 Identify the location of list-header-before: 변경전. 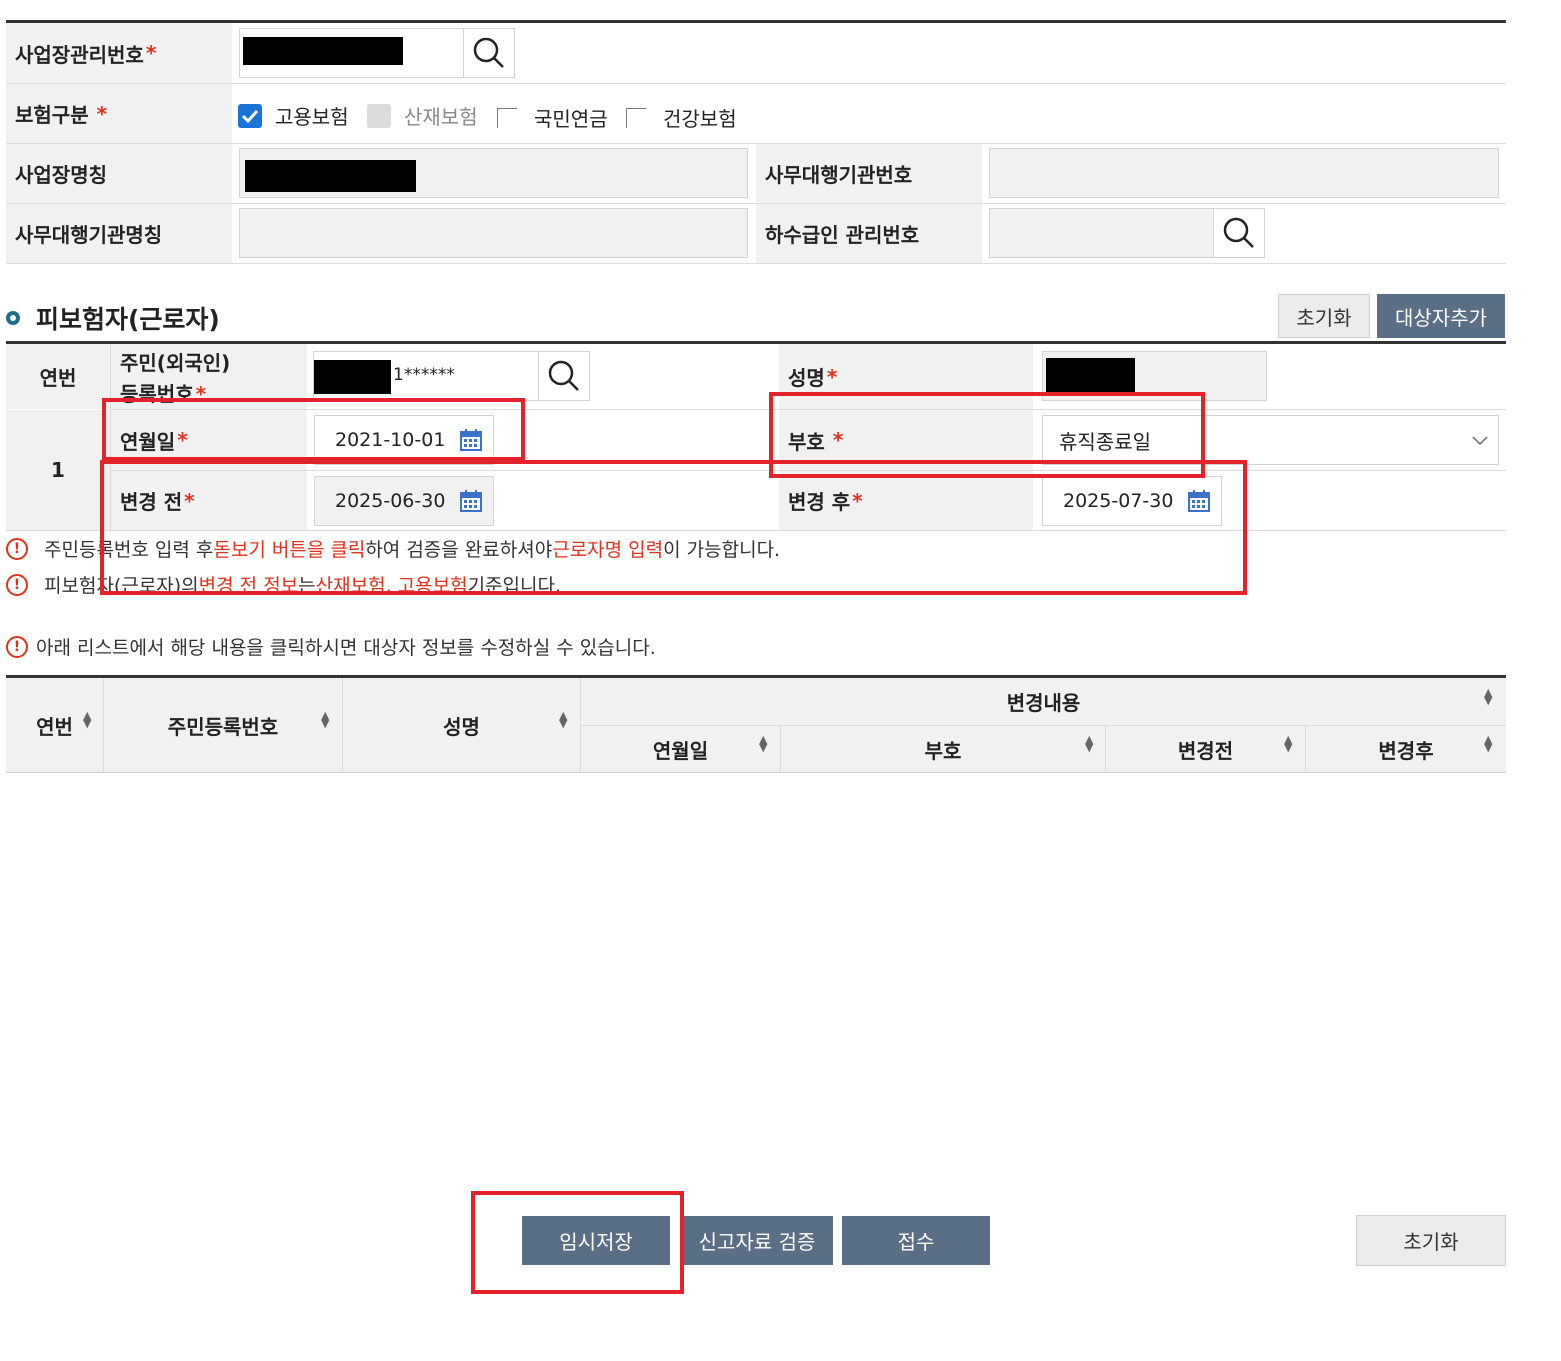
(1205, 749).